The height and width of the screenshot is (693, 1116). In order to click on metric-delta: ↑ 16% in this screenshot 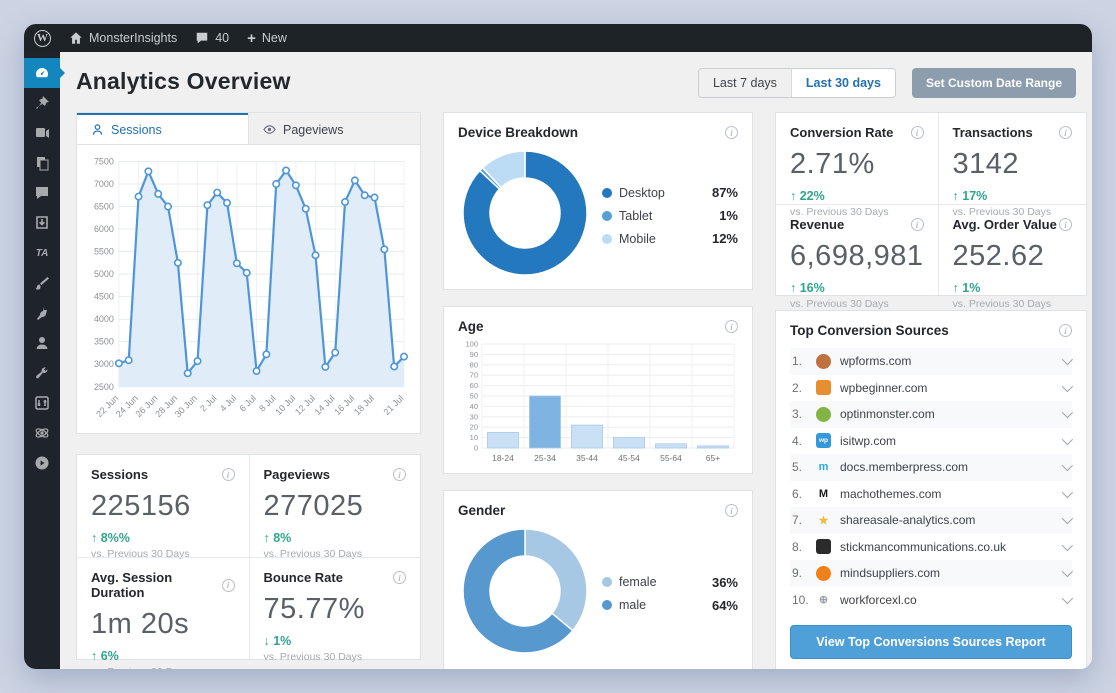, I will do `click(807, 288)`.